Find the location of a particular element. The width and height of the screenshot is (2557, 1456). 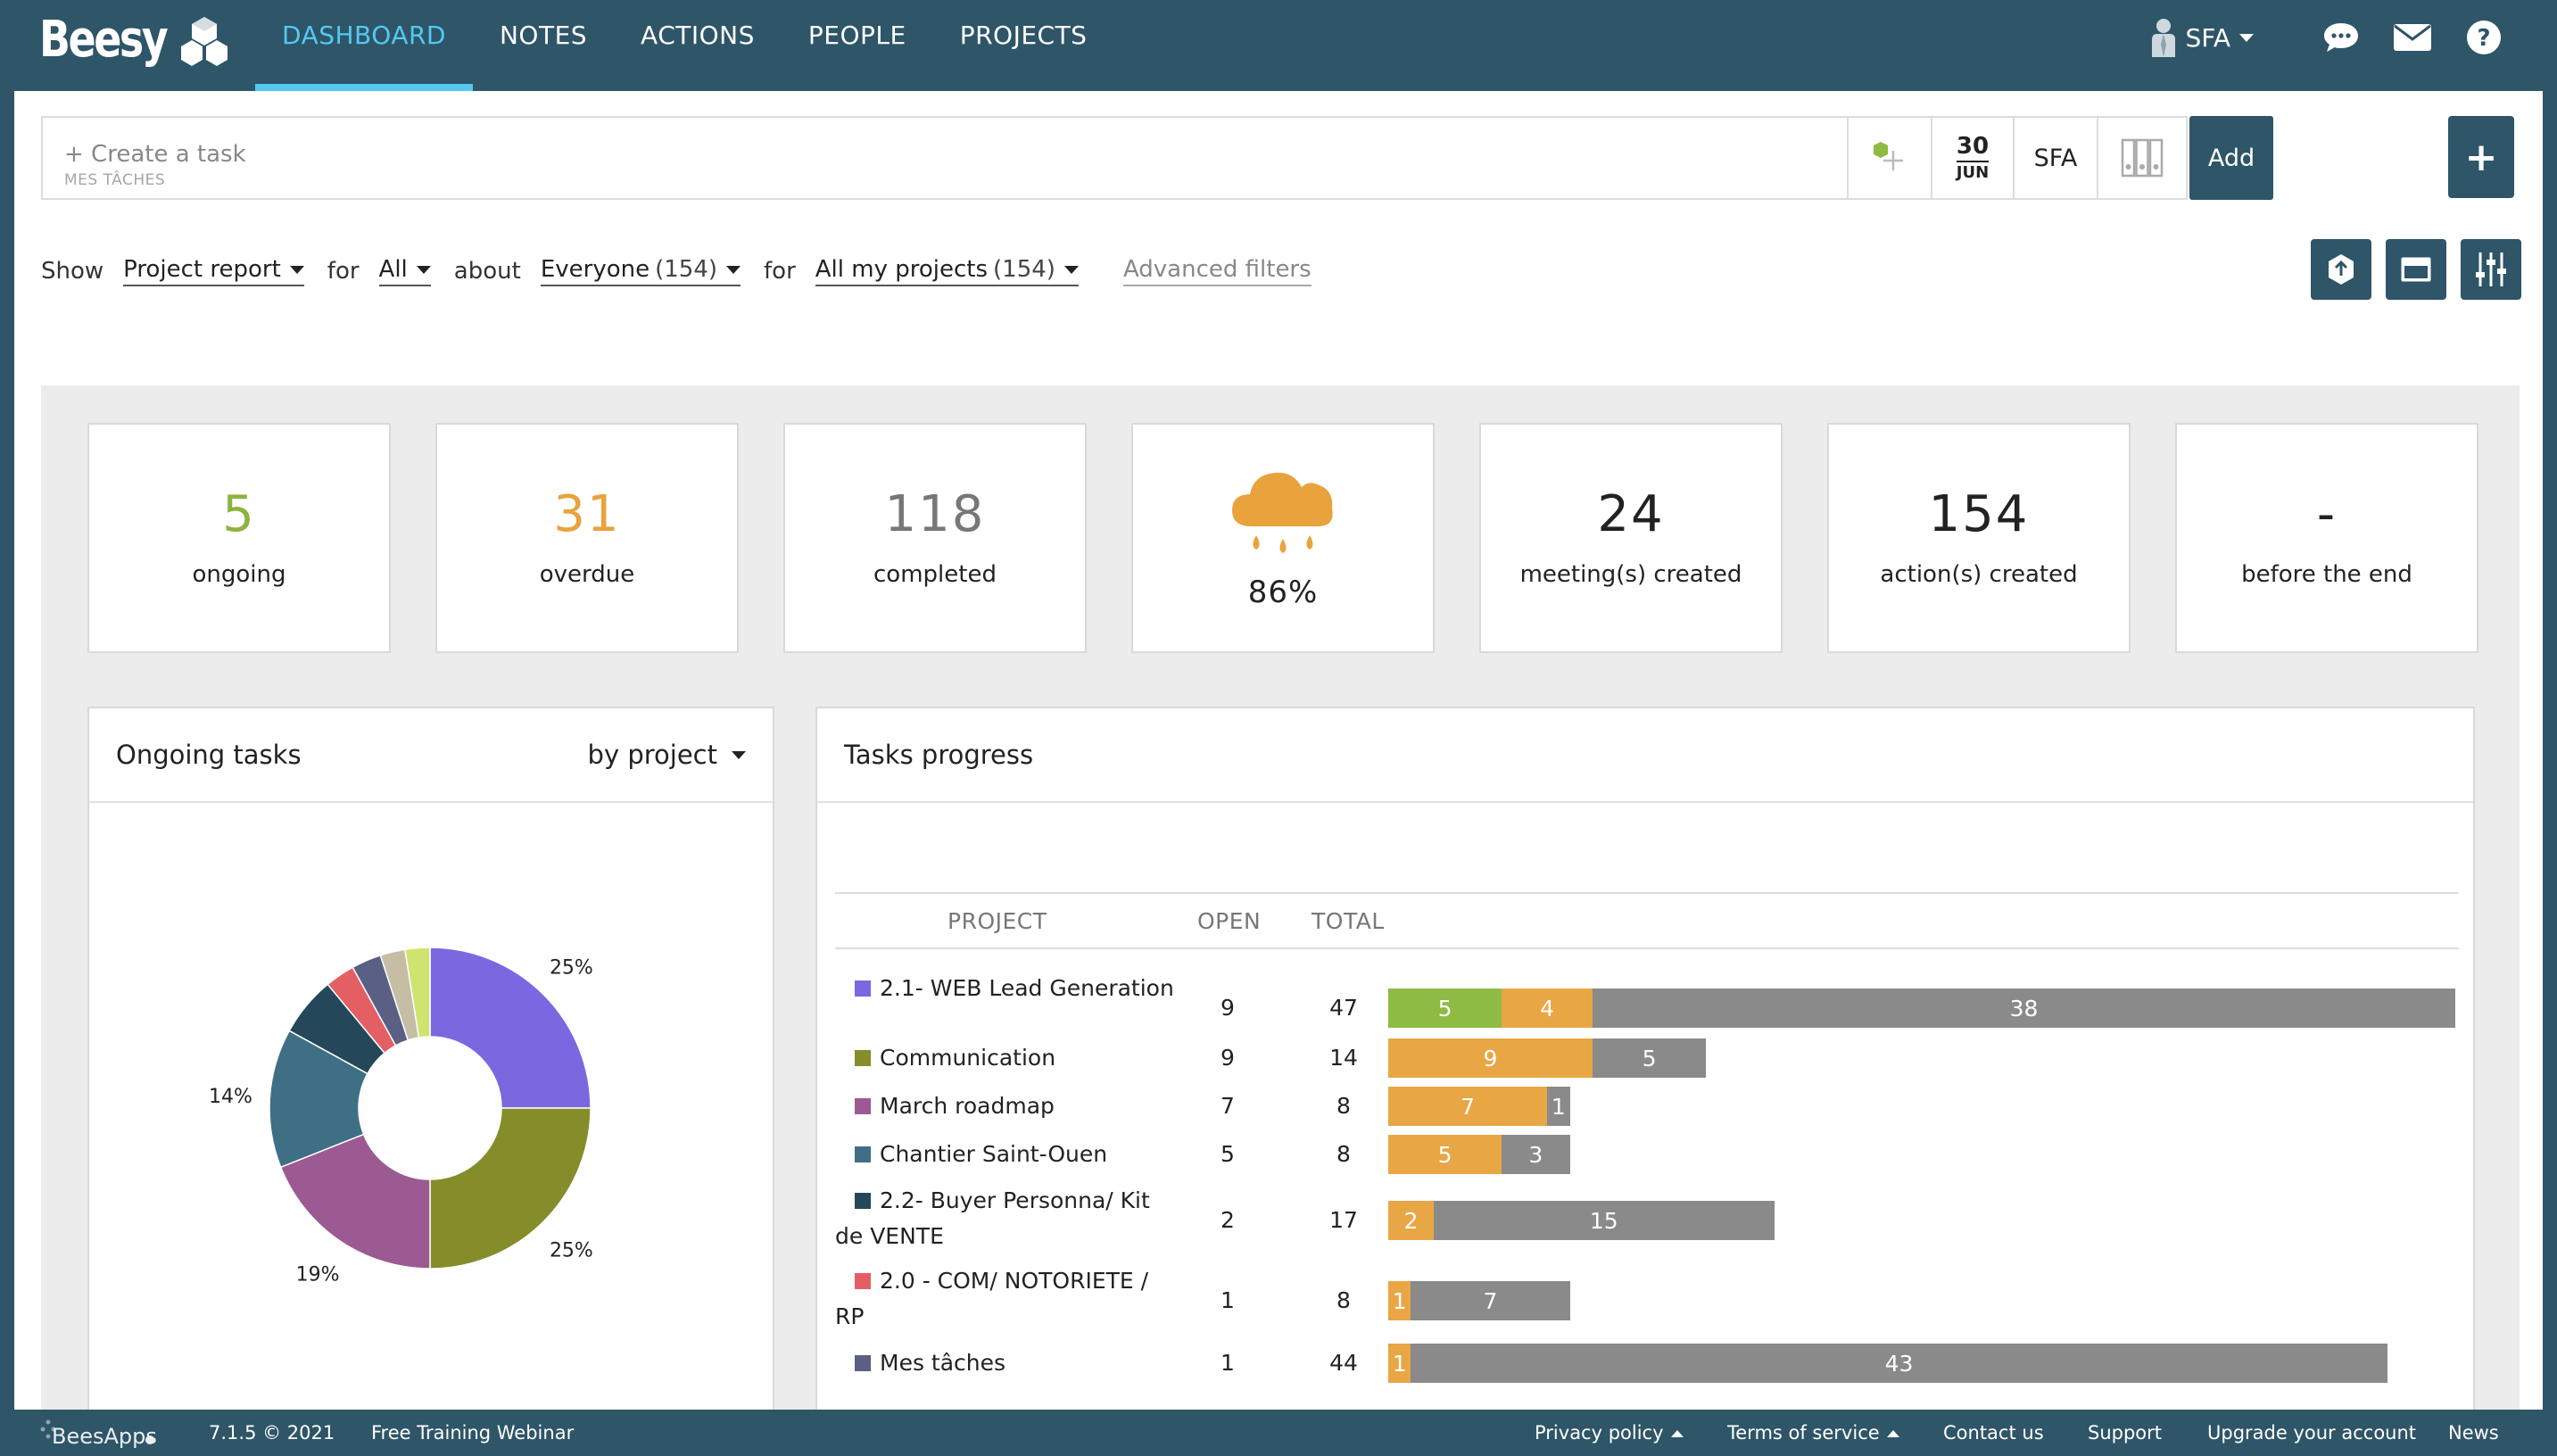

kpi-card: 154 action(s) created is located at coordinates (1979, 538).